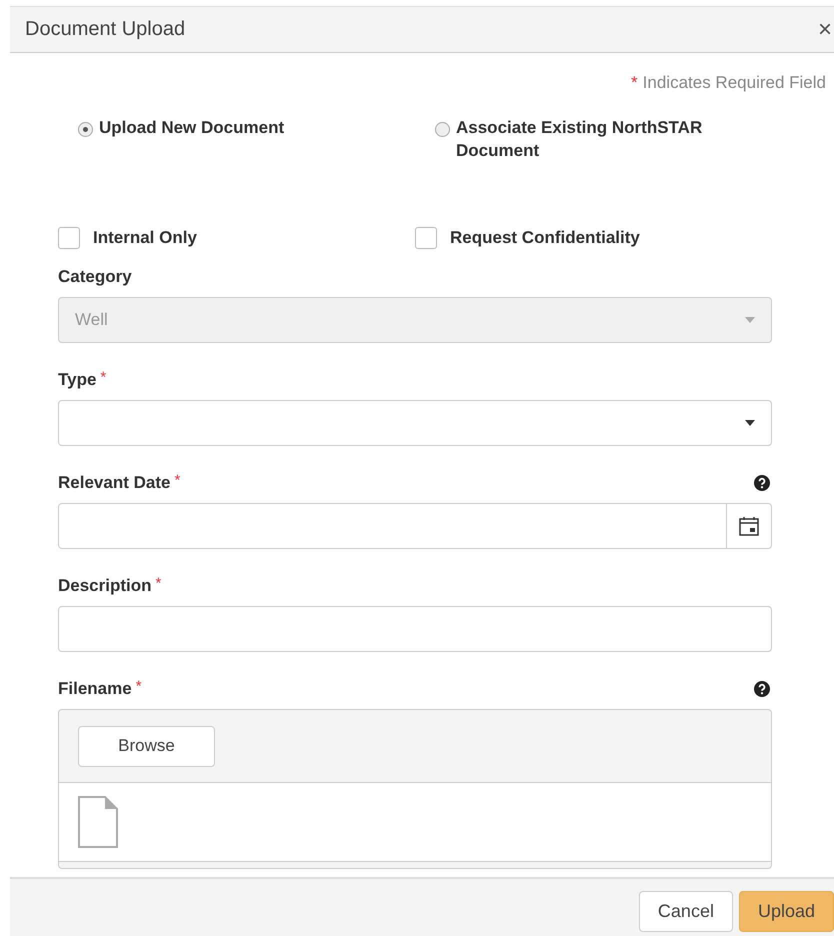 Image resolution: width=834 pixels, height=936 pixels. I want to click on required-legend: Indicates Required Field, so click(734, 83).